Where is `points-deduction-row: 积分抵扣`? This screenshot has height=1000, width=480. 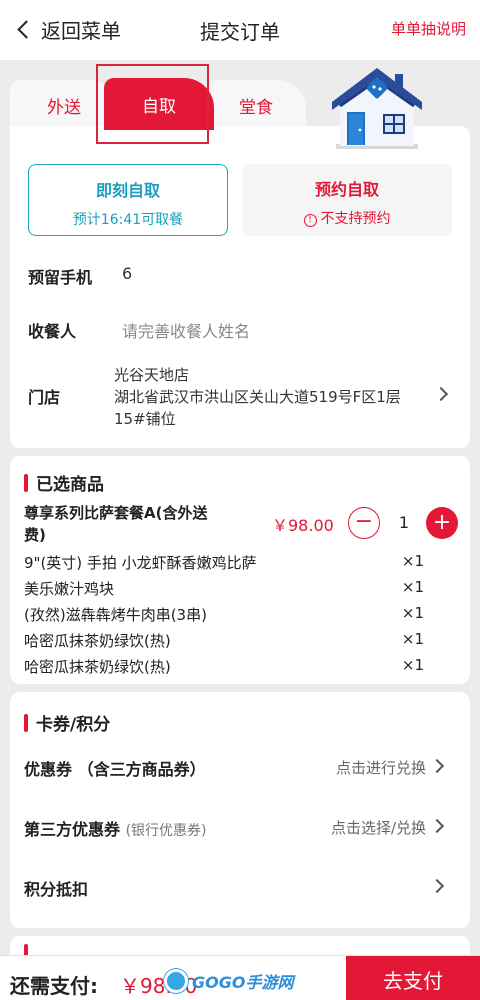
points-deduction-row: 积分抵扣 is located at coordinates (240, 886).